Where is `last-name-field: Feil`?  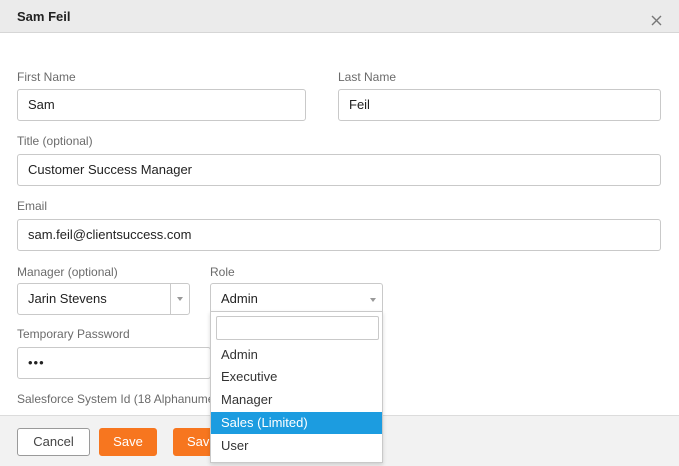
last-name-field: Feil is located at coordinates (499, 105).